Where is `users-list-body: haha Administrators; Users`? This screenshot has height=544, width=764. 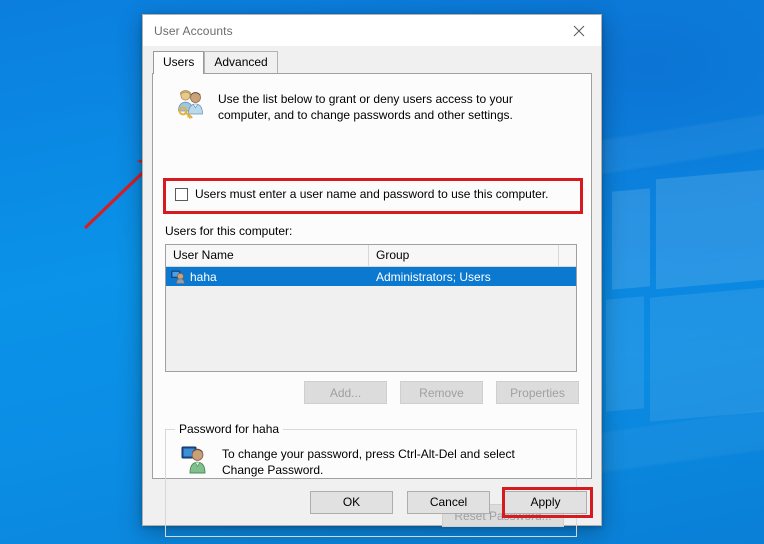 users-list-body: haha Administrators; Users is located at coordinates (371, 319).